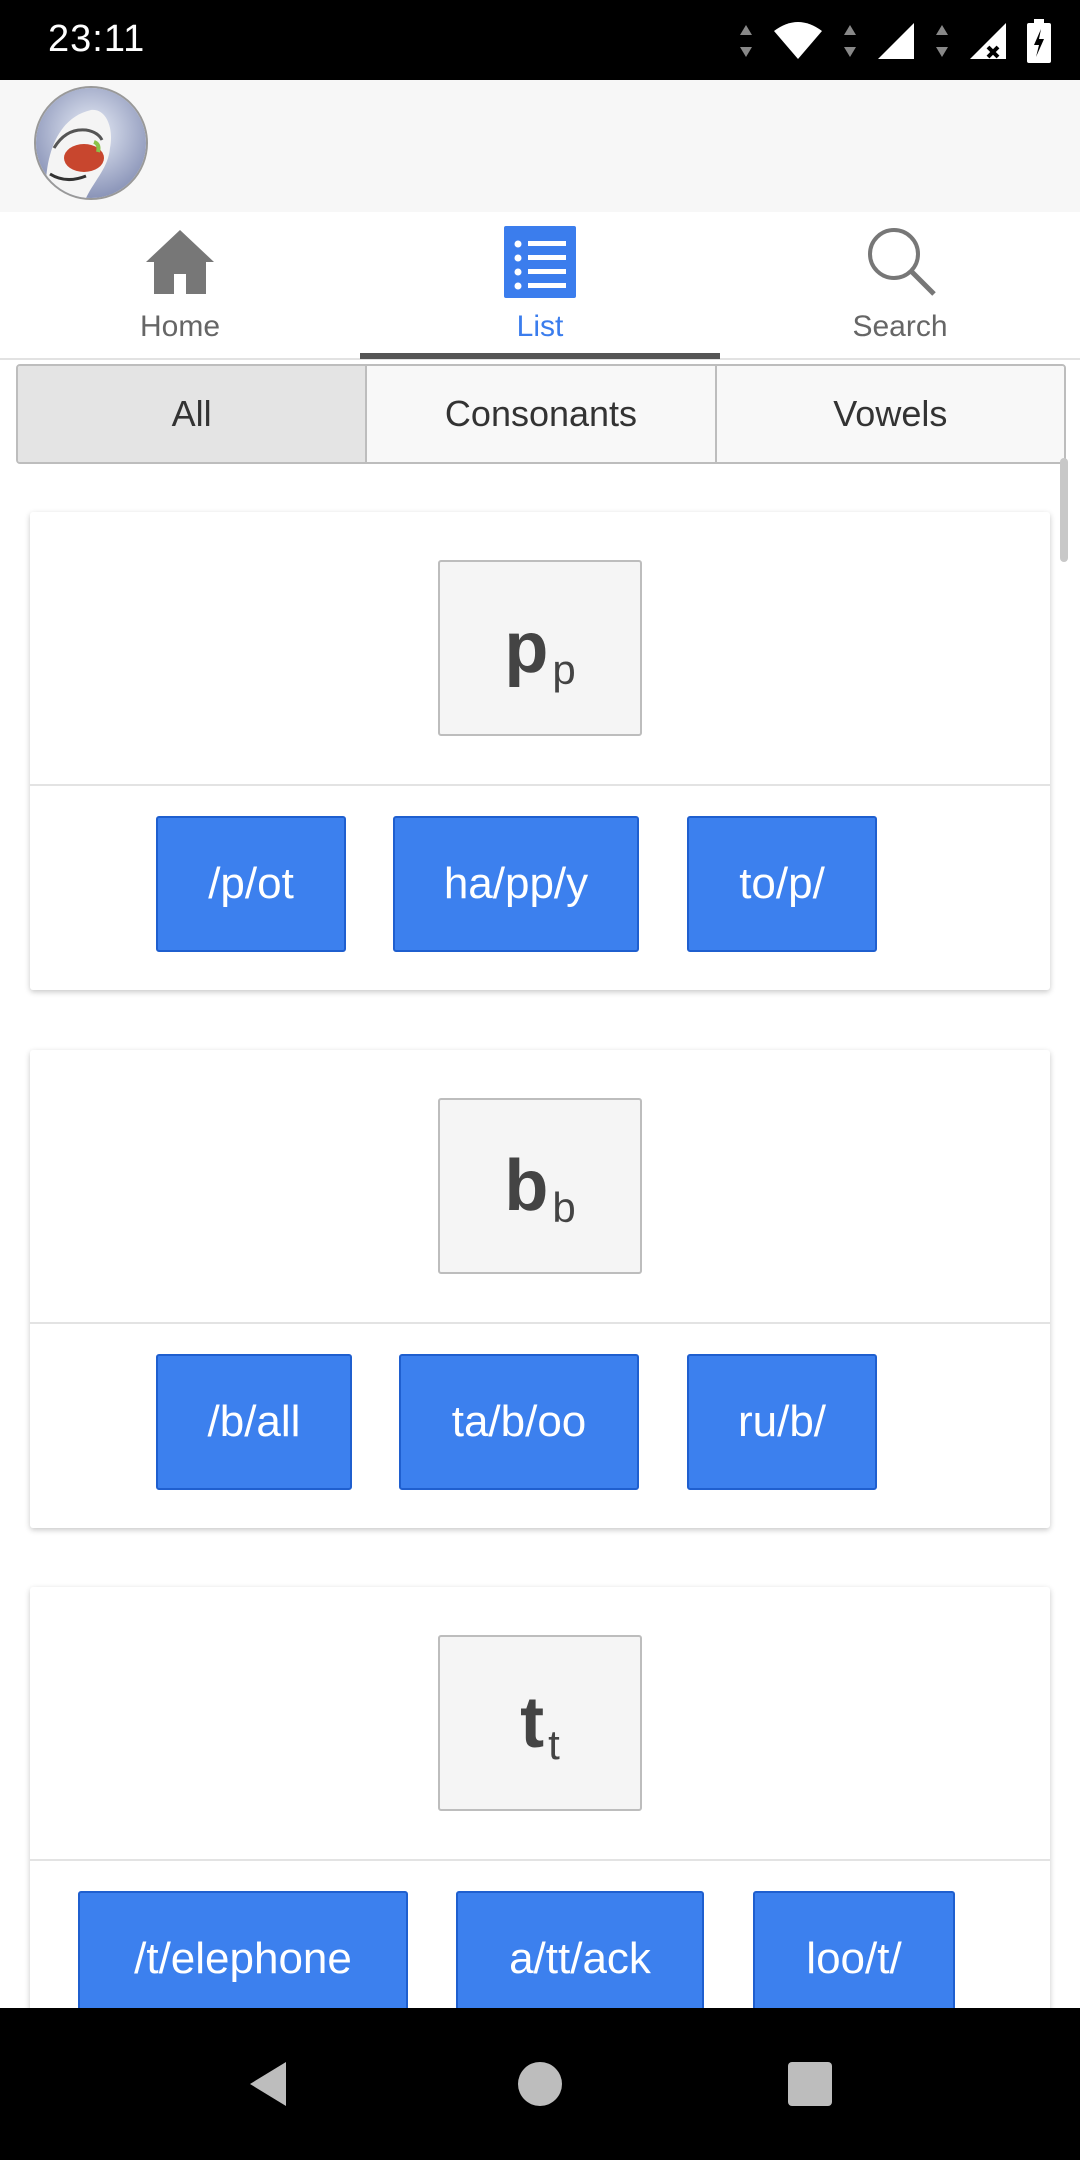 This screenshot has height=2160, width=1080. Describe the element at coordinates (251, 884) in the screenshot. I see `example-word-button: /p/ot` at that location.